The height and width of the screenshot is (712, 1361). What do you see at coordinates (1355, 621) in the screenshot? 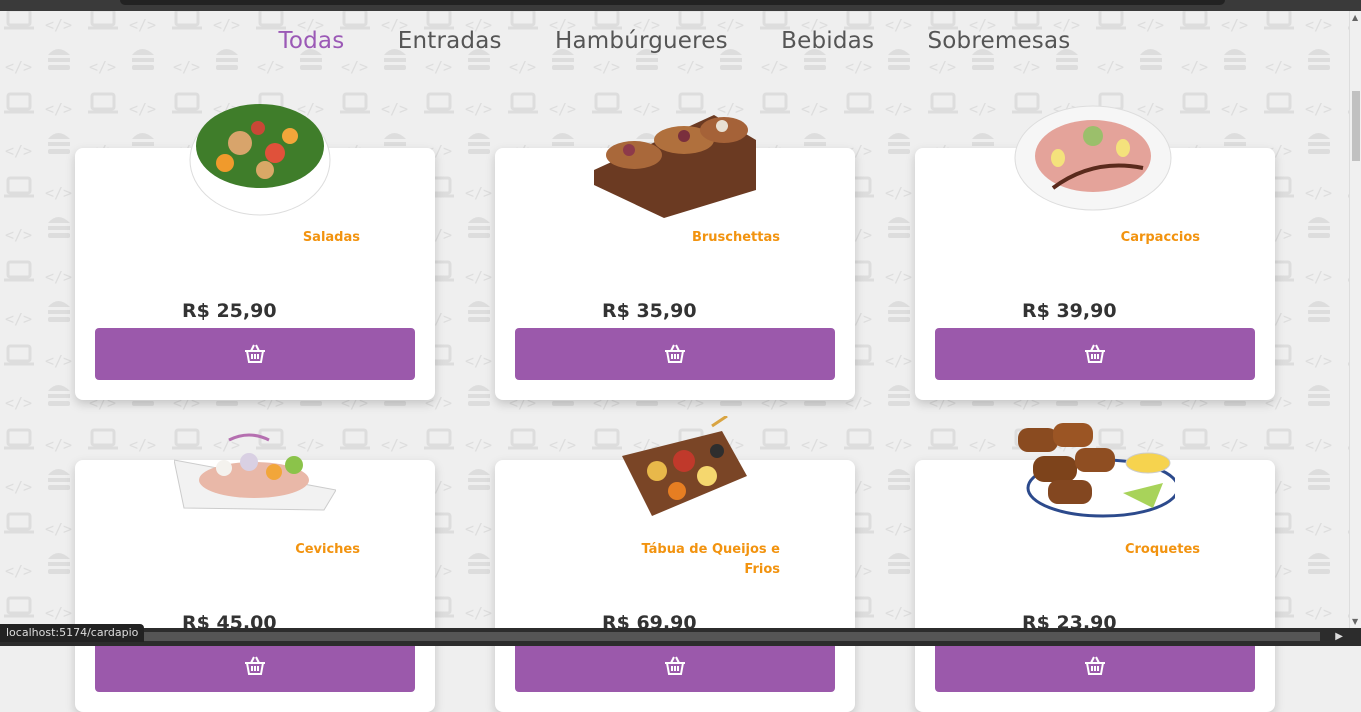
I see `scroll-down-icon: ▼` at bounding box center [1355, 621].